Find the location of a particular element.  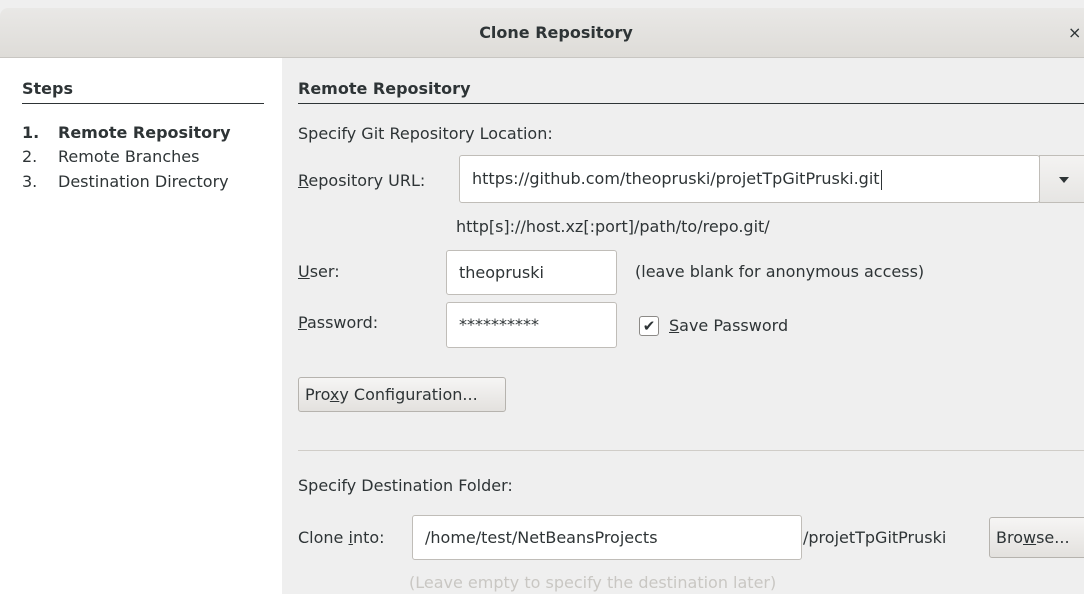

window-title: Clone Repository is located at coordinates (556, 32).